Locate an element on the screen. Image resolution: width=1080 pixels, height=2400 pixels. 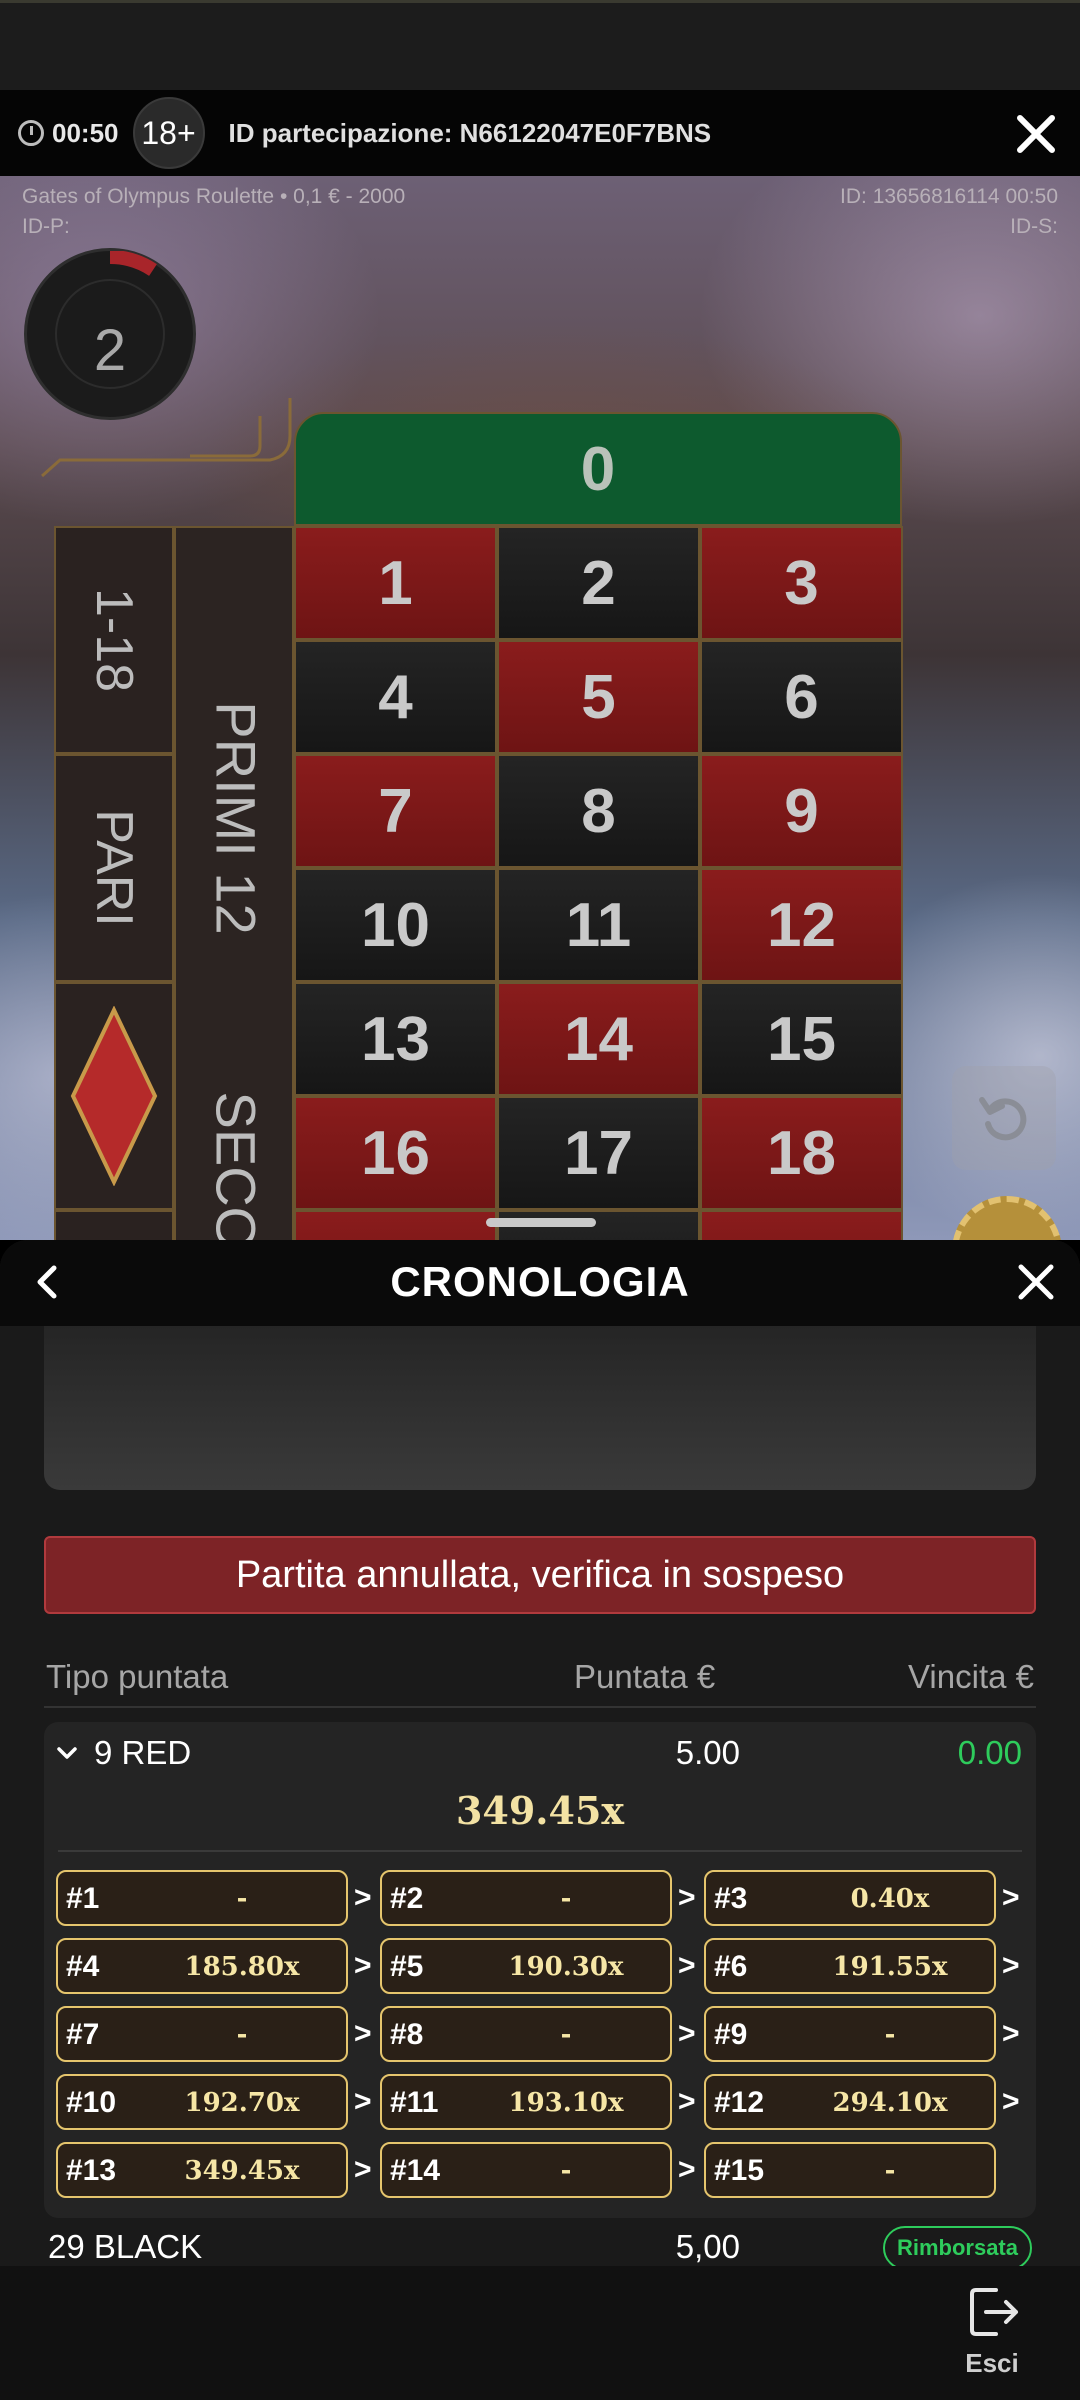
cancelled-round-banner: Partita annullata, verifica in sospeso is located at coordinates (540, 1575).